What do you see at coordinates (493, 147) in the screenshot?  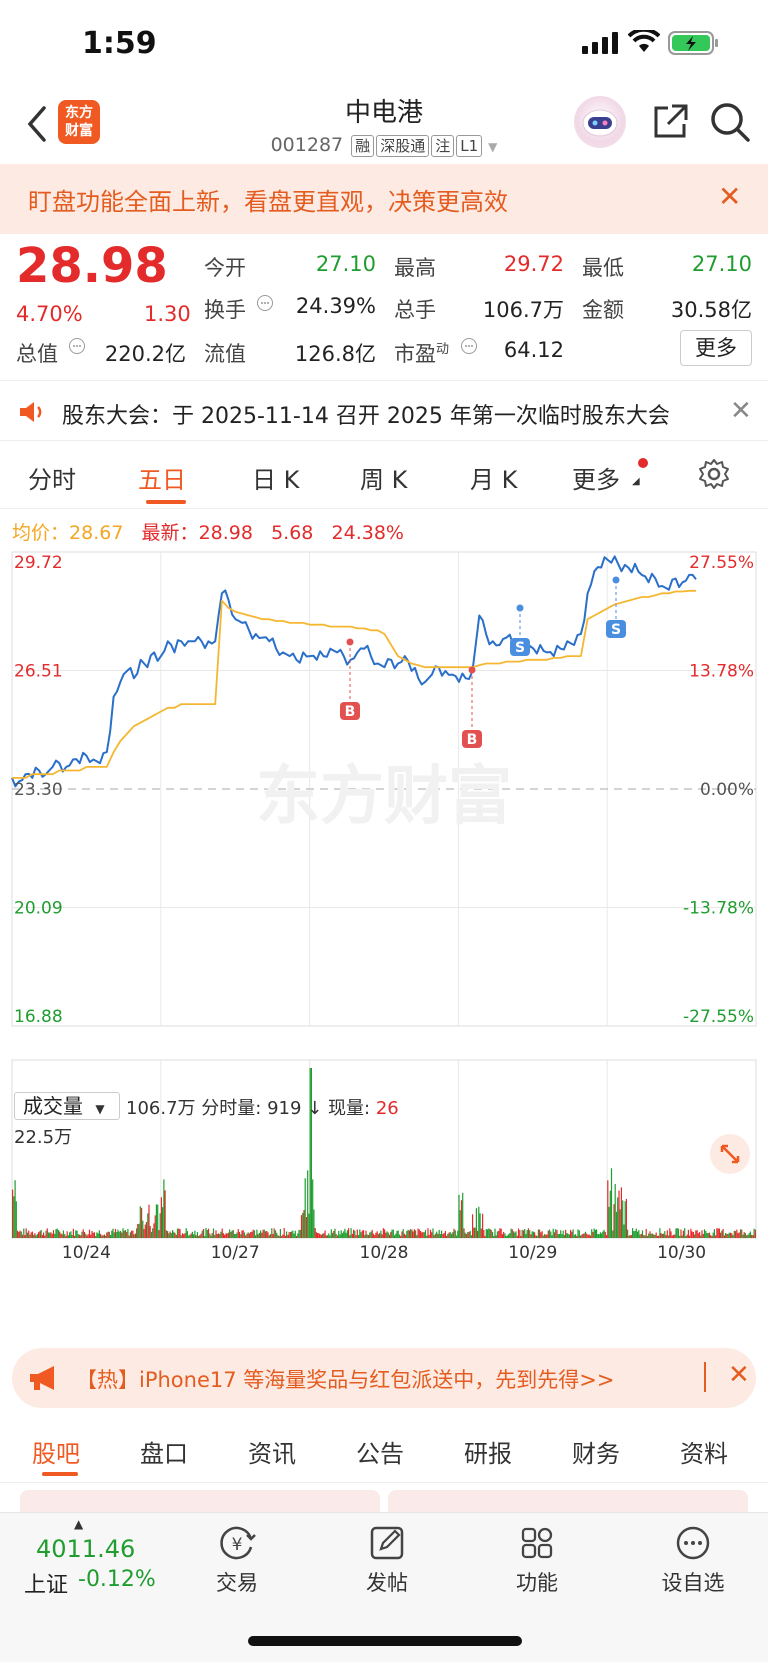 I see `dropdown-triangle-icon: ▼` at bounding box center [493, 147].